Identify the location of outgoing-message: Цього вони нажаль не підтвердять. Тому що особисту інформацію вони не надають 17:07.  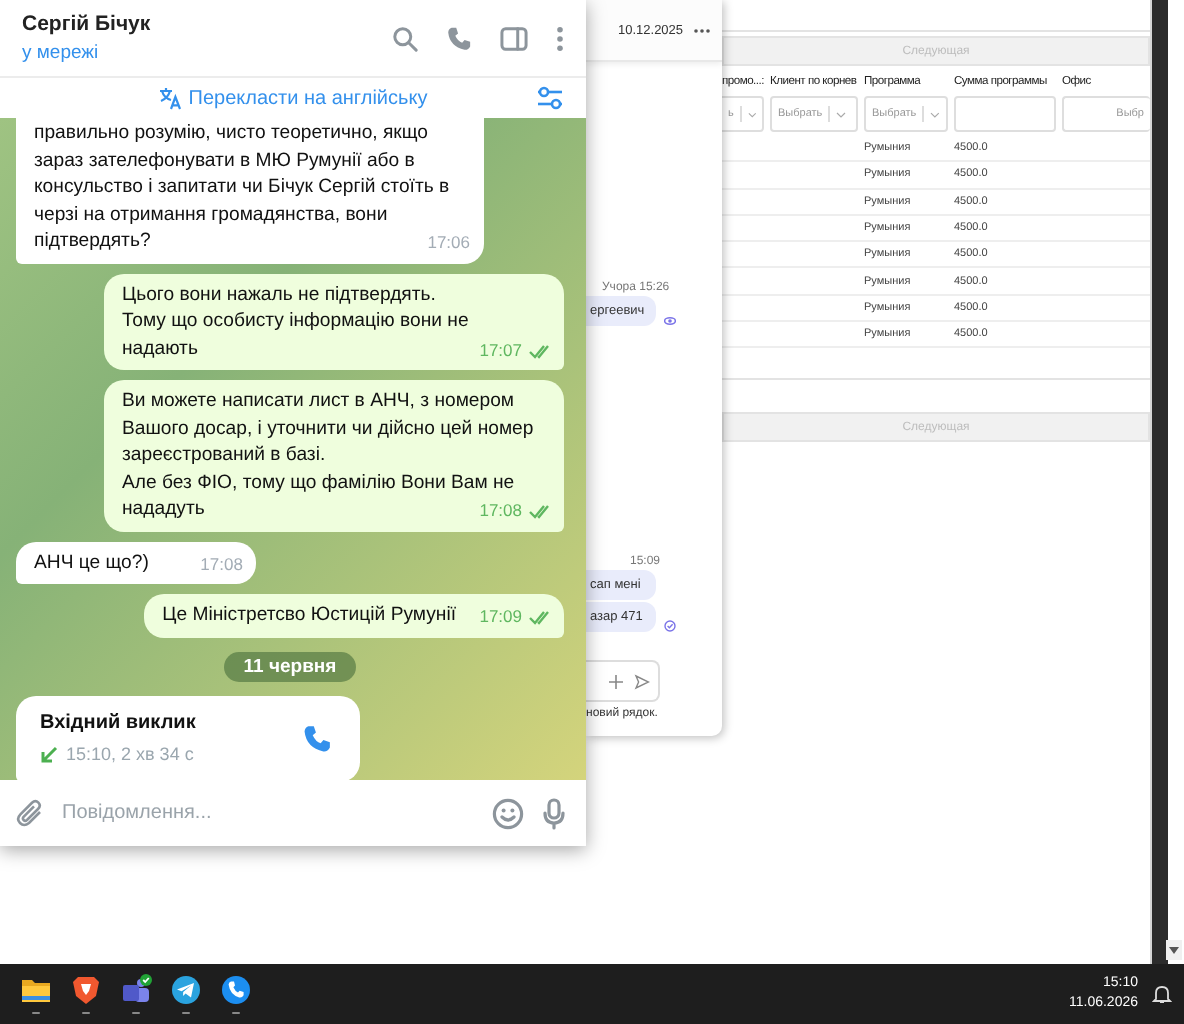
(334, 321).